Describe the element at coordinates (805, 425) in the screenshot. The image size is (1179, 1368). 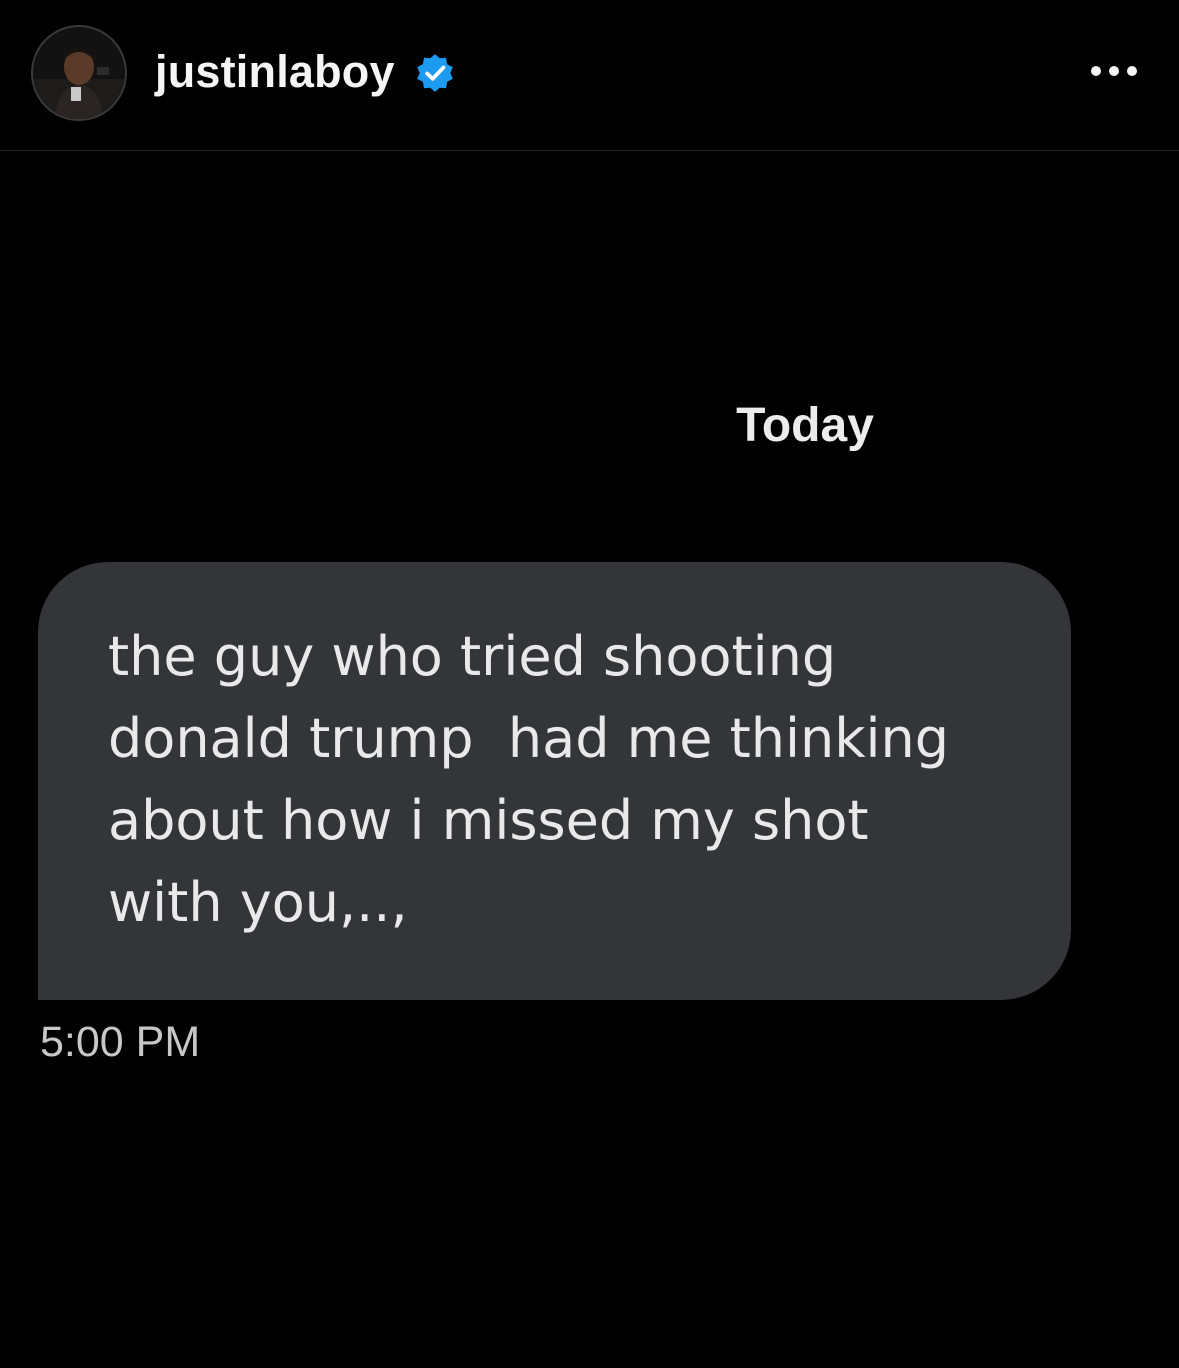
I see `date-separator: Today` at that location.